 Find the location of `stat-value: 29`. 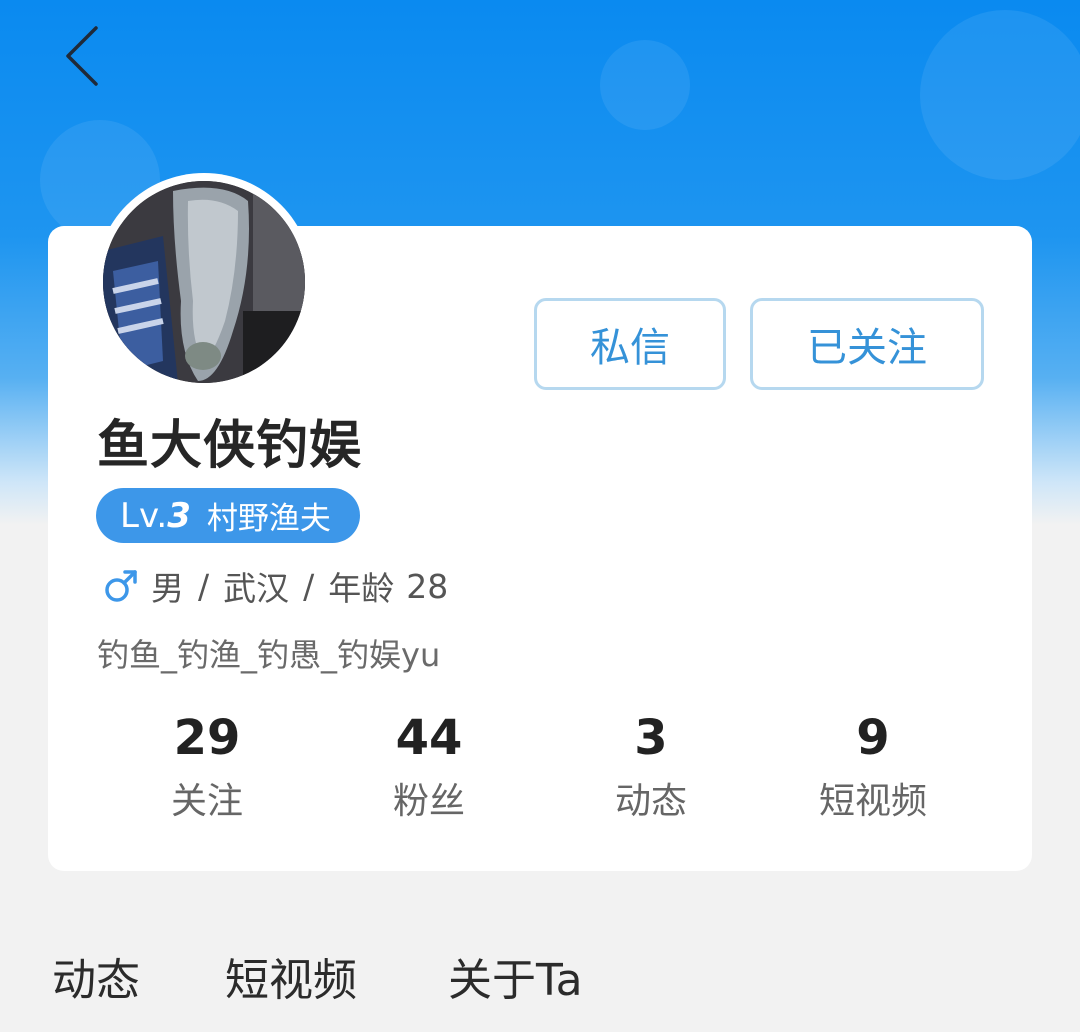

stat-value: 29 is located at coordinates (207, 738).